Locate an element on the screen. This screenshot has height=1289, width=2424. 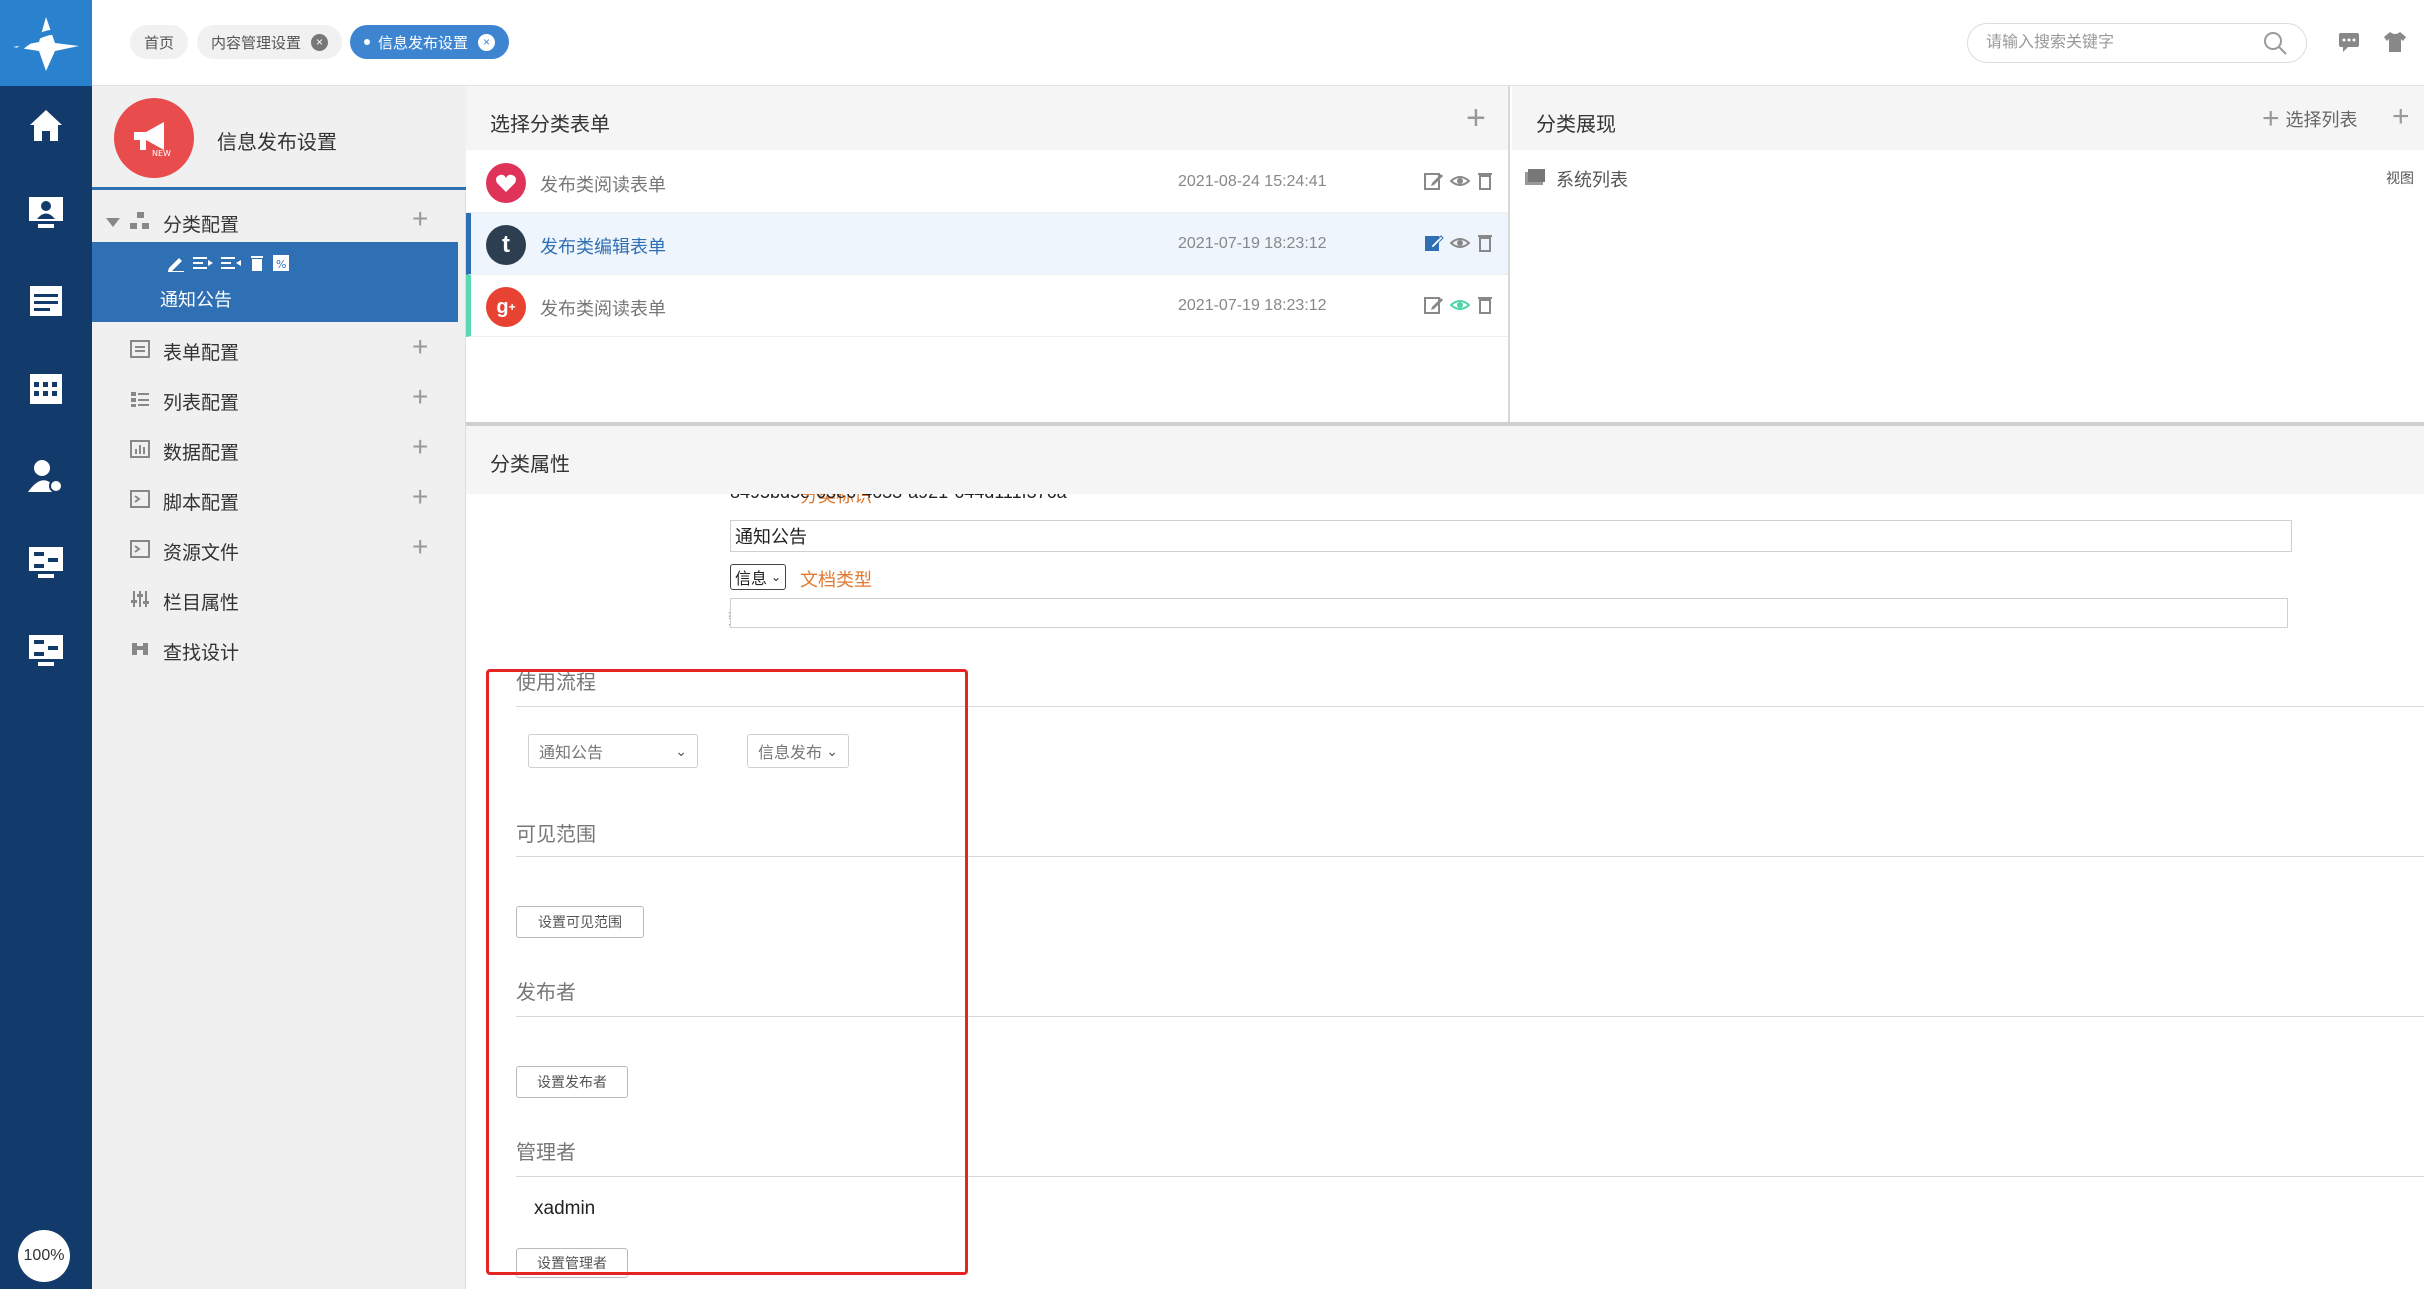
sidebar-item-script: 脚本配置 + is located at coordinates (279, 499).